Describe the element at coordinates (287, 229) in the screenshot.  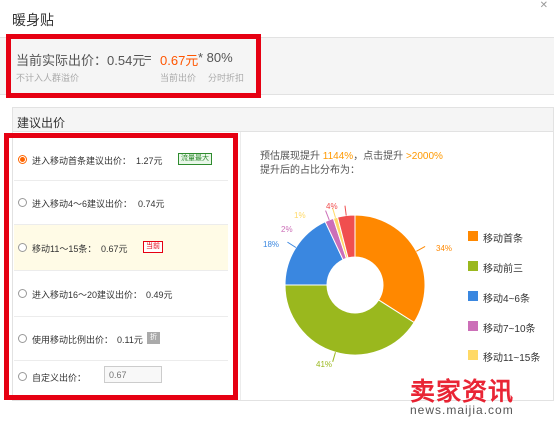
I see `slice-percent-label: 2%` at that location.